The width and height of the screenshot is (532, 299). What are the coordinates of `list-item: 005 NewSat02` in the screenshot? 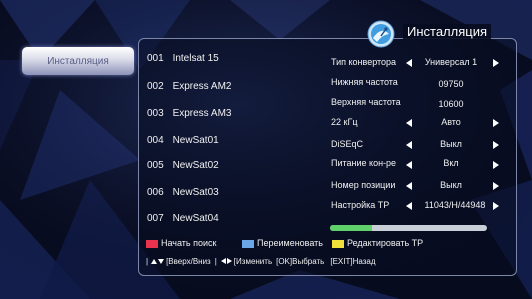 It's located at (183, 165).